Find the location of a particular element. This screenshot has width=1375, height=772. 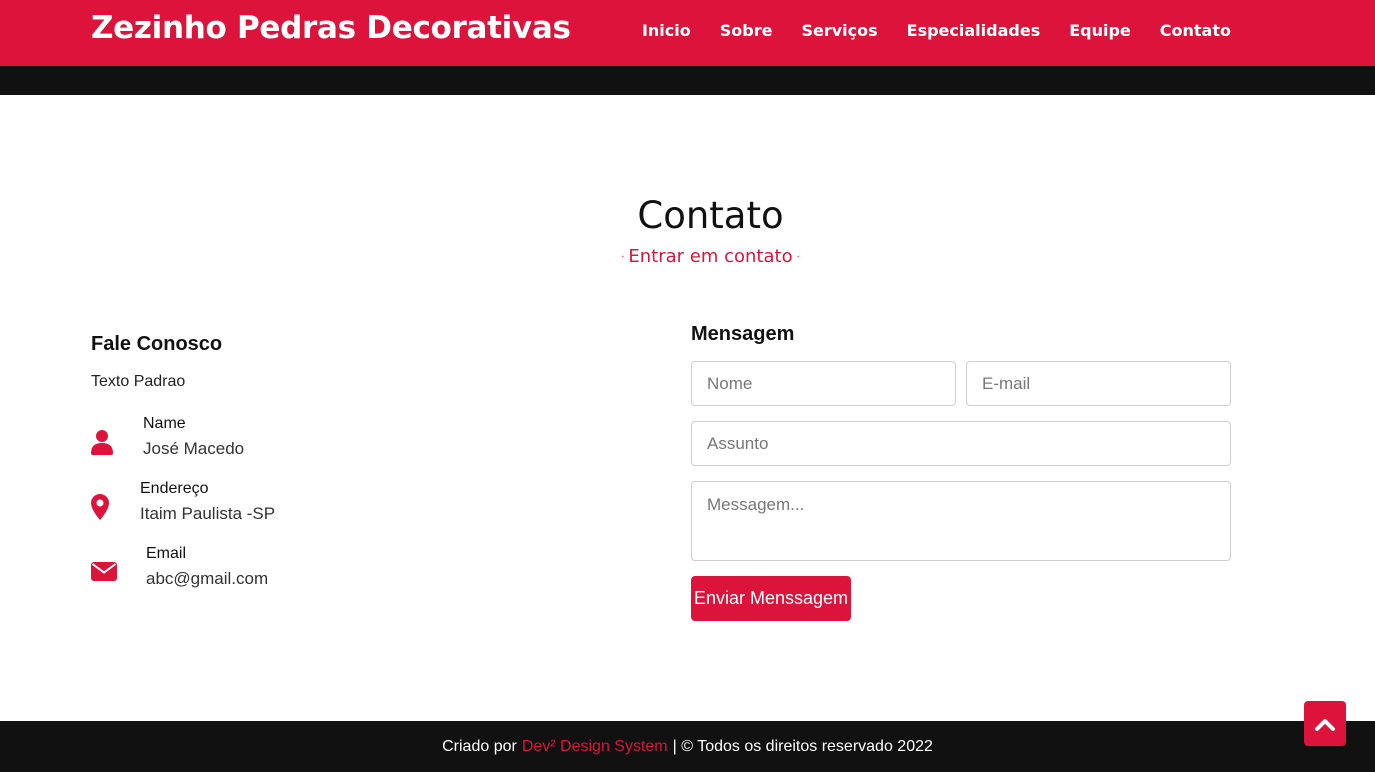

info-value-name: José Macedo is located at coordinates (194, 448).